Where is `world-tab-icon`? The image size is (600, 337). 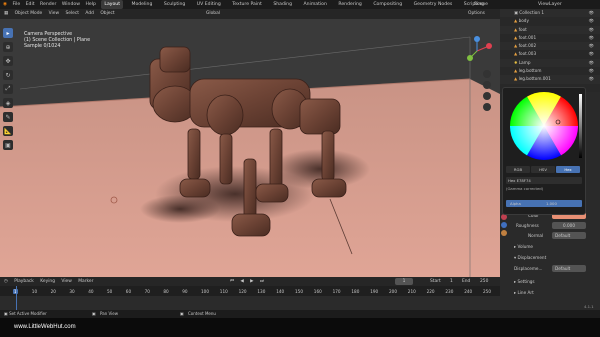
world-tab-icon is located at coordinates (504, 233).